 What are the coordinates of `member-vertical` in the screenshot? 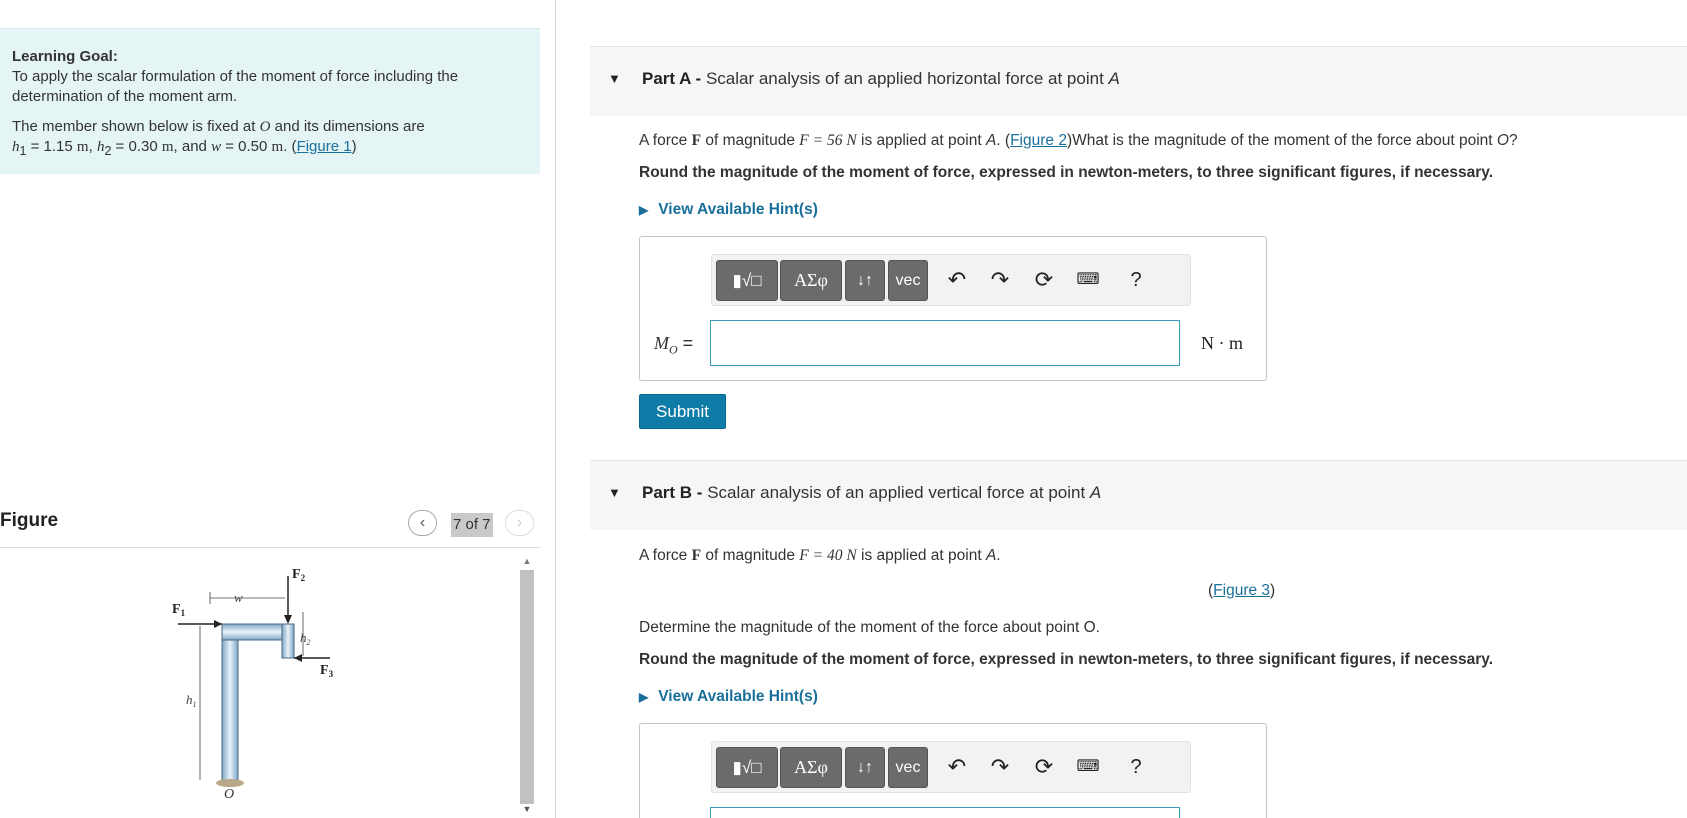 It's located at (230, 707).